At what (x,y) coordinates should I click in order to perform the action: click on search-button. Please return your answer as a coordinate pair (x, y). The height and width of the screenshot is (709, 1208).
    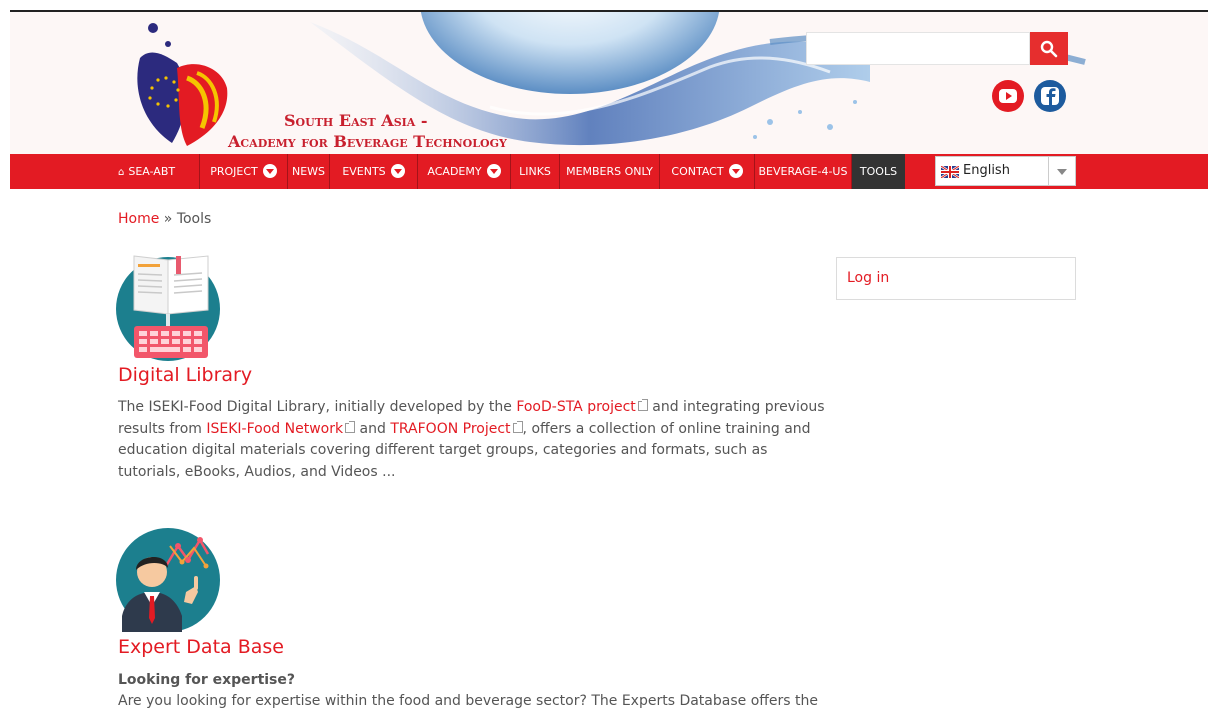
    Looking at the image, I should click on (1049, 48).